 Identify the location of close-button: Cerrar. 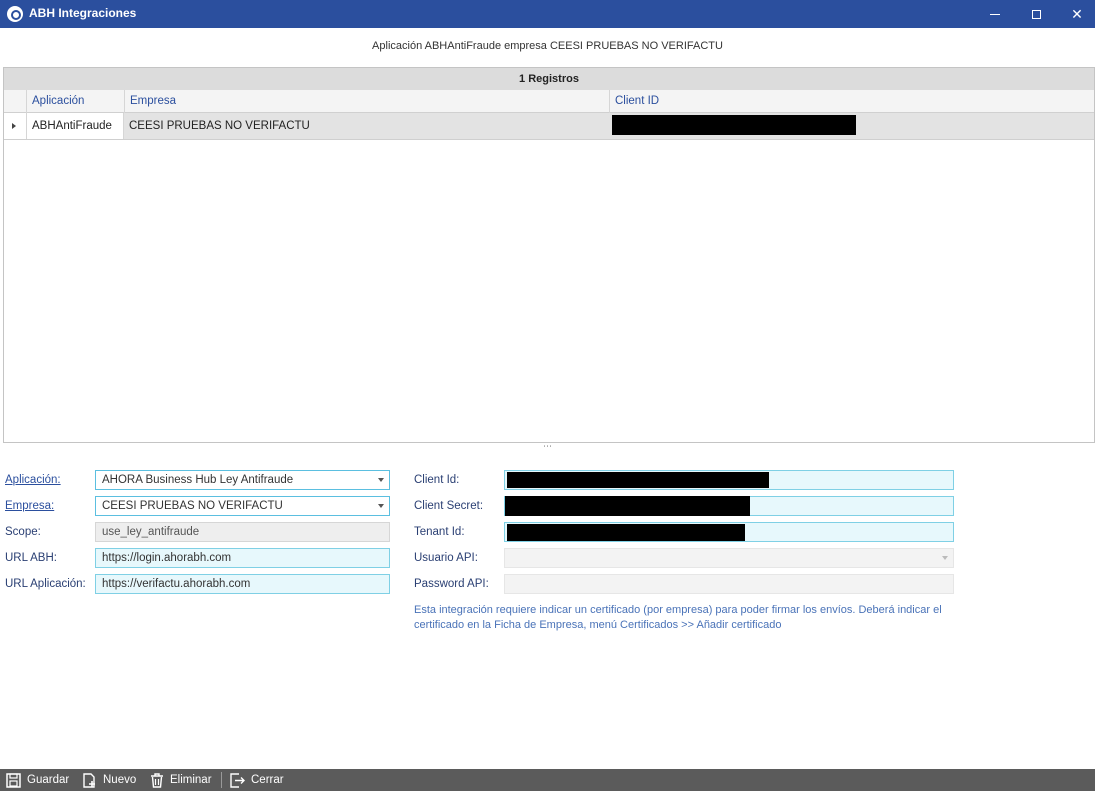
(257, 780).